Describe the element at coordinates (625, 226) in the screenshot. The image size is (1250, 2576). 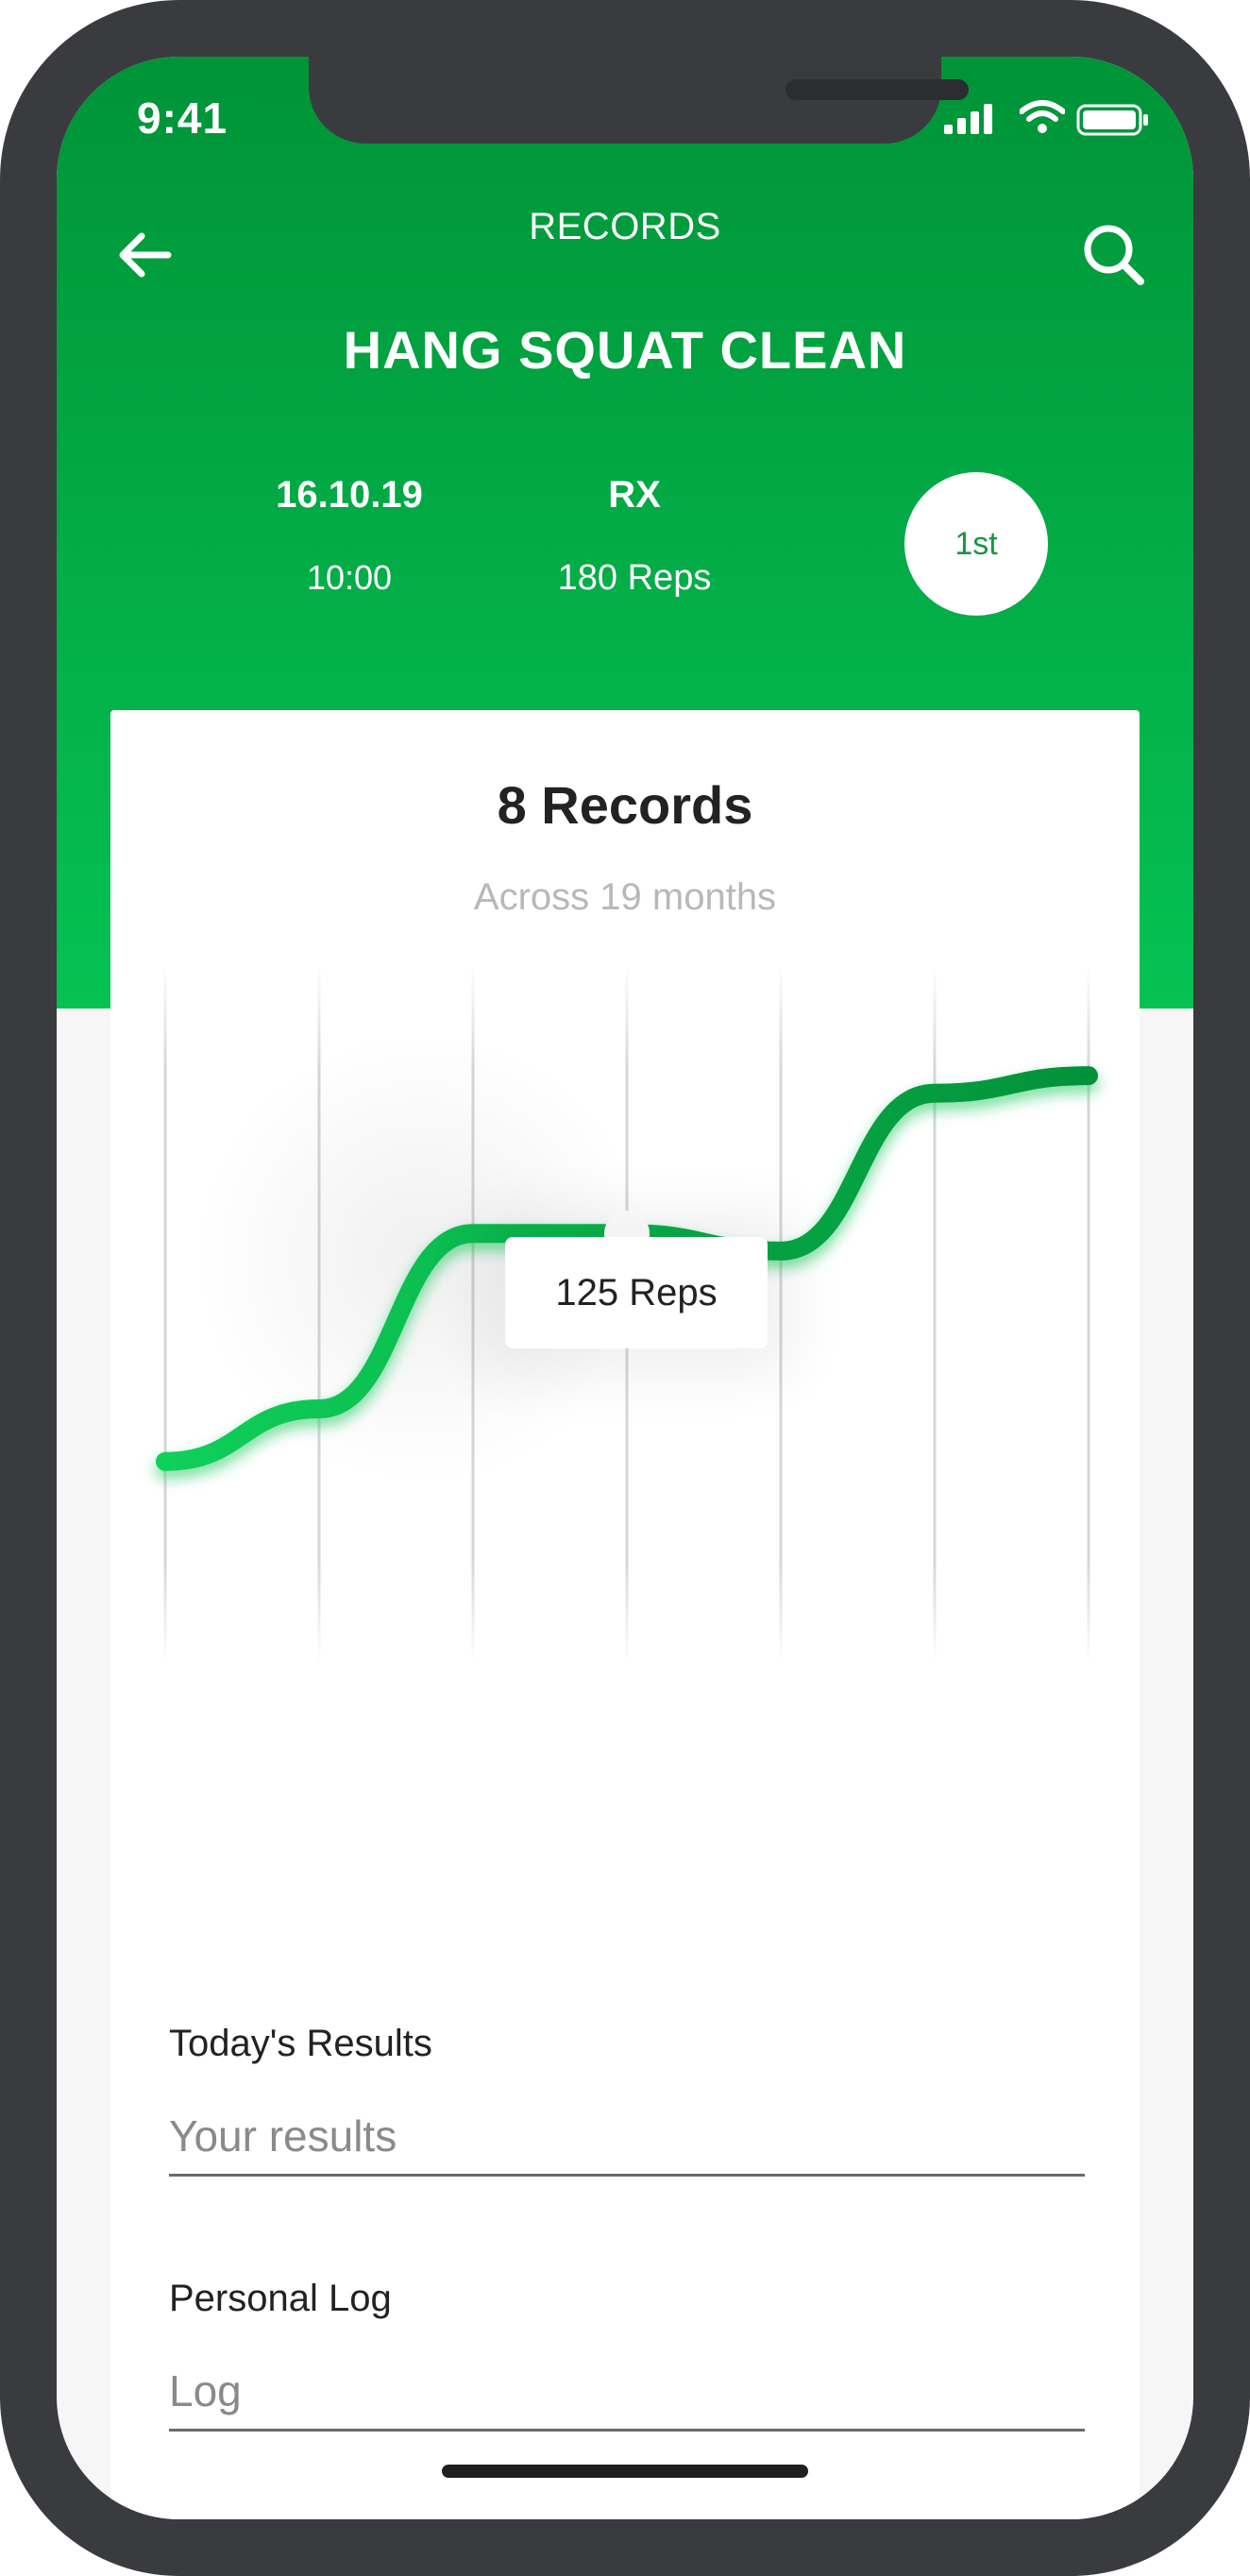
I see `screen-title: RECORDS` at that location.